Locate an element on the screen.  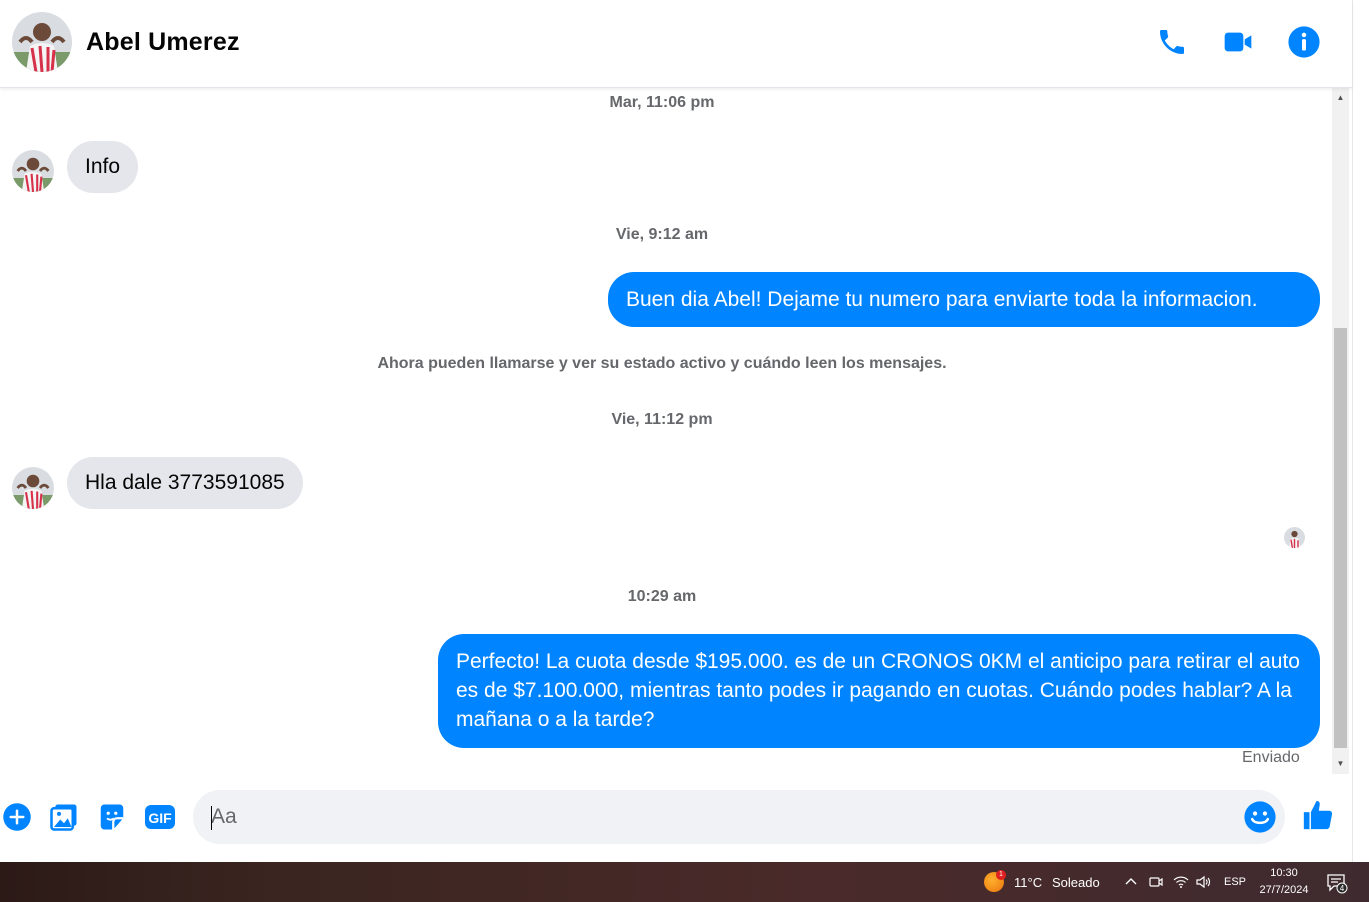
timestamp: Vie, 9:12 am is located at coordinates (662, 234).